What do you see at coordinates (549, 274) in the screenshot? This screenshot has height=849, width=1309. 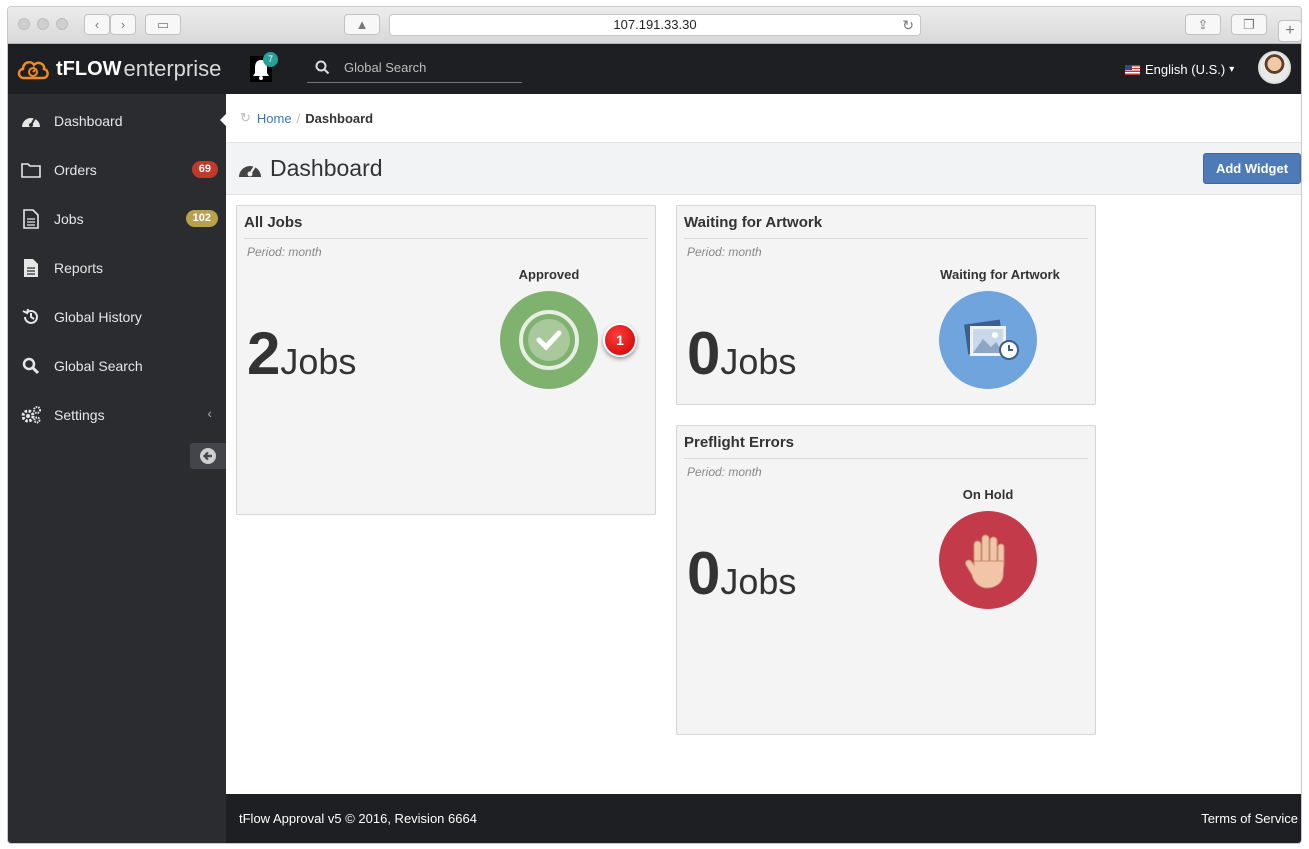 I see `status-label: Approved` at bounding box center [549, 274].